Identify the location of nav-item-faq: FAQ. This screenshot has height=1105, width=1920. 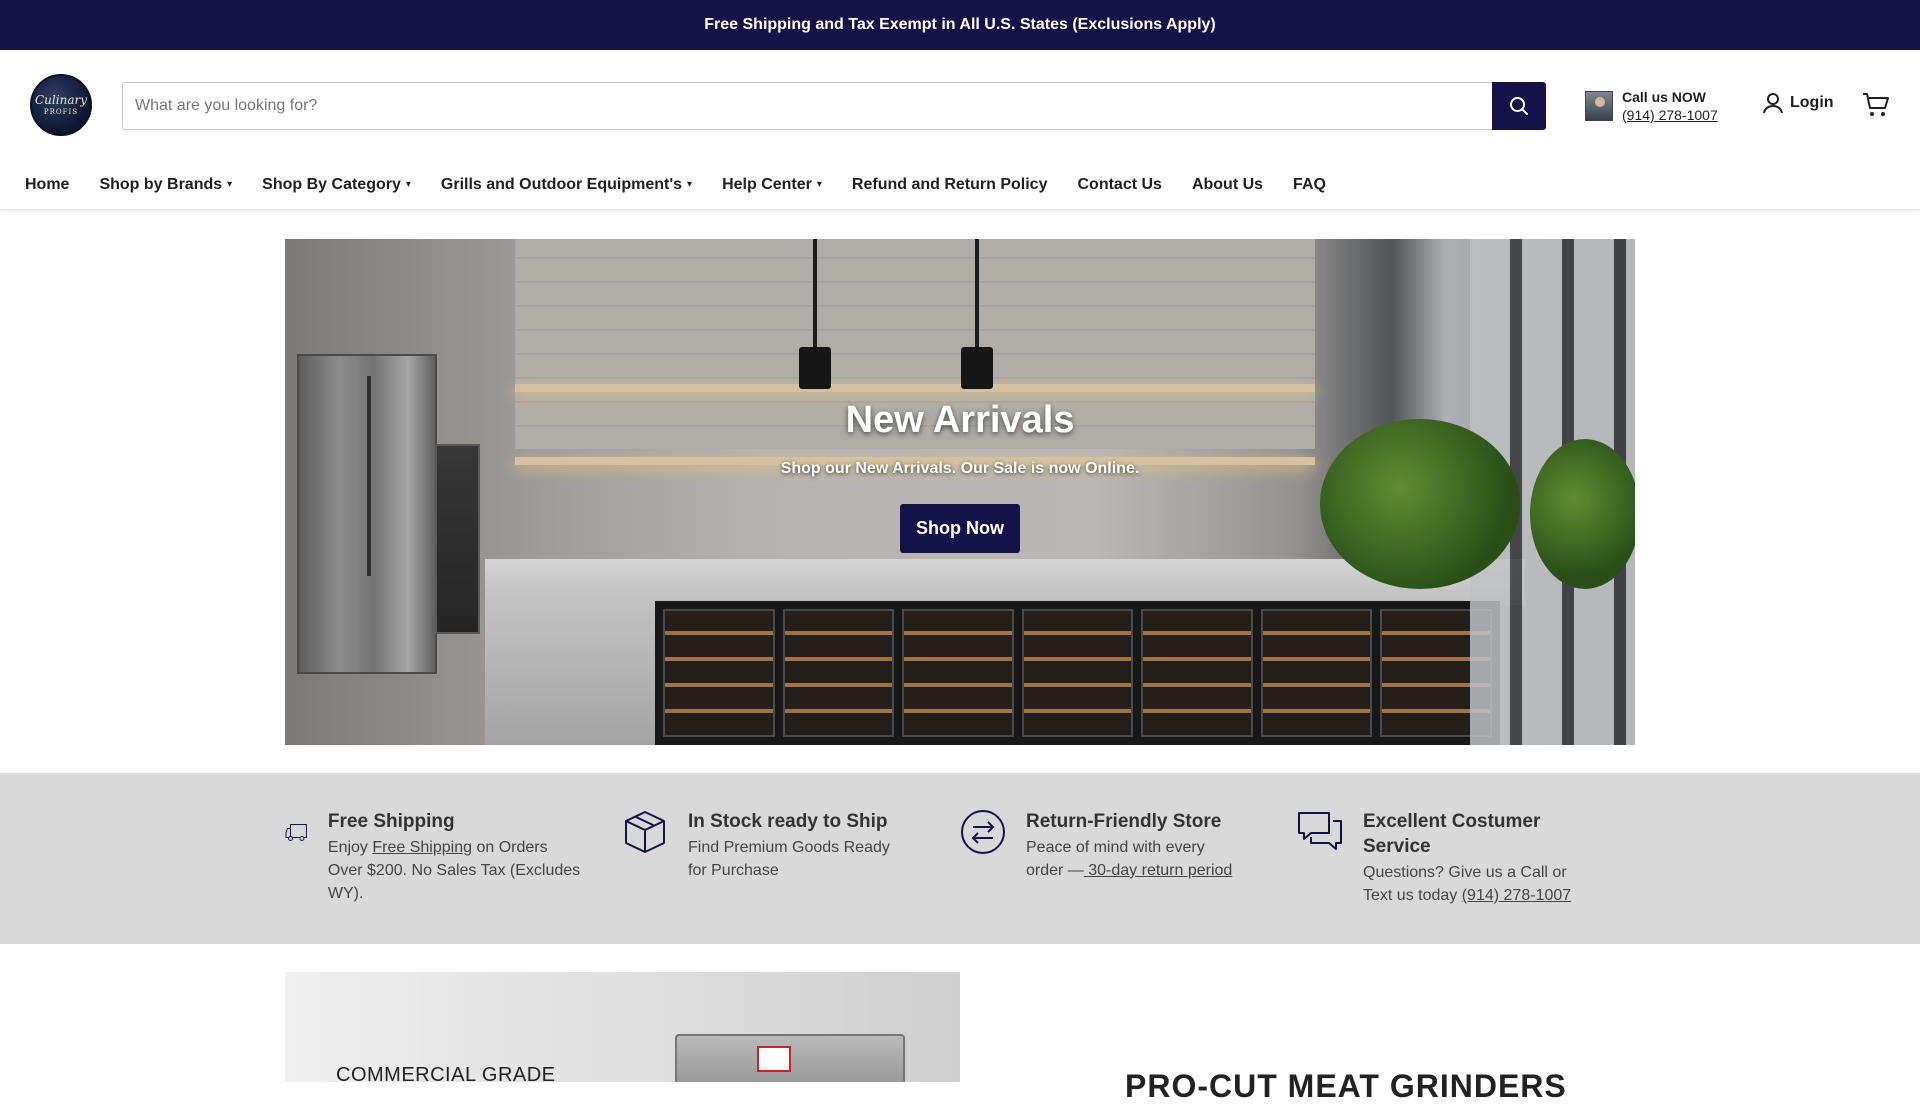
(1309, 185).